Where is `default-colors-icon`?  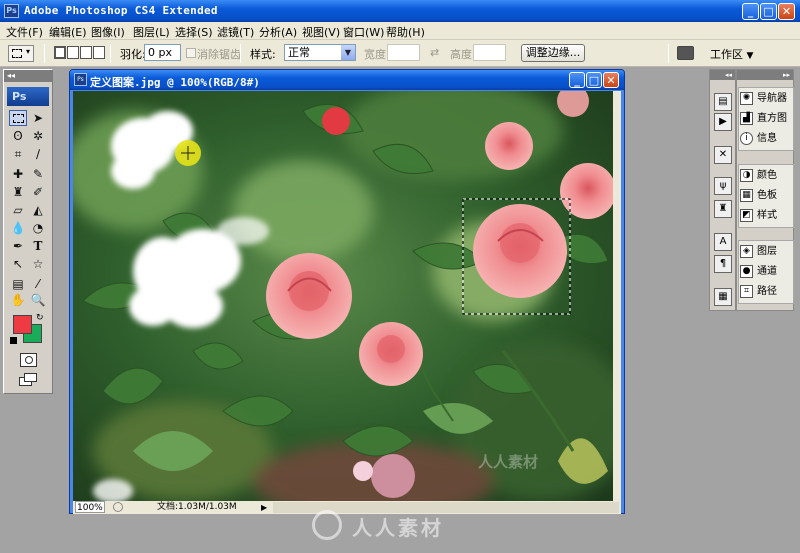 default-colors-icon is located at coordinates (13, 340).